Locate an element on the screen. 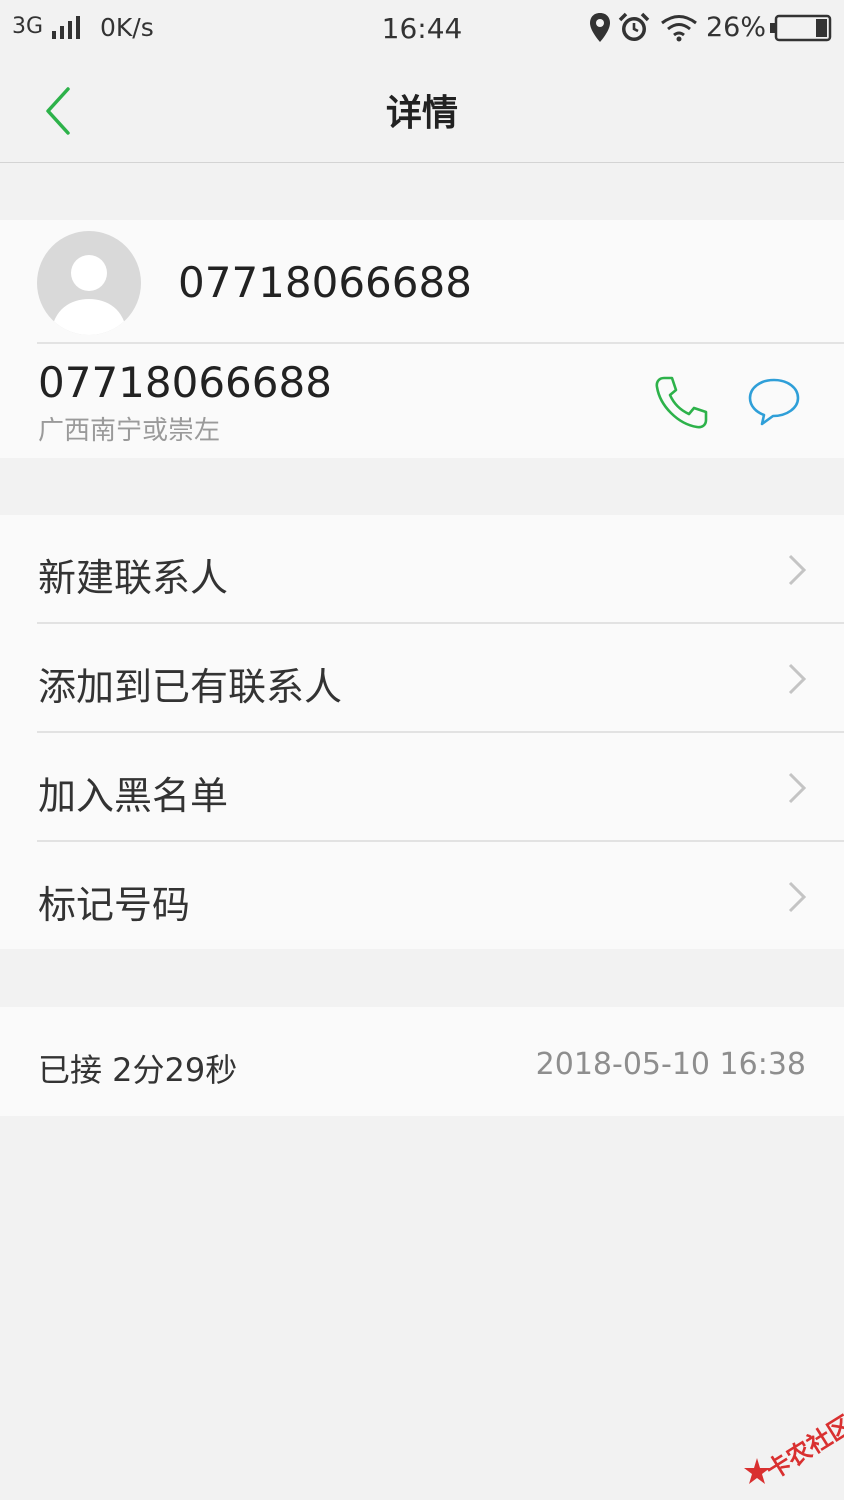 The image size is (844, 1500). location-icon is located at coordinates (600, 27).